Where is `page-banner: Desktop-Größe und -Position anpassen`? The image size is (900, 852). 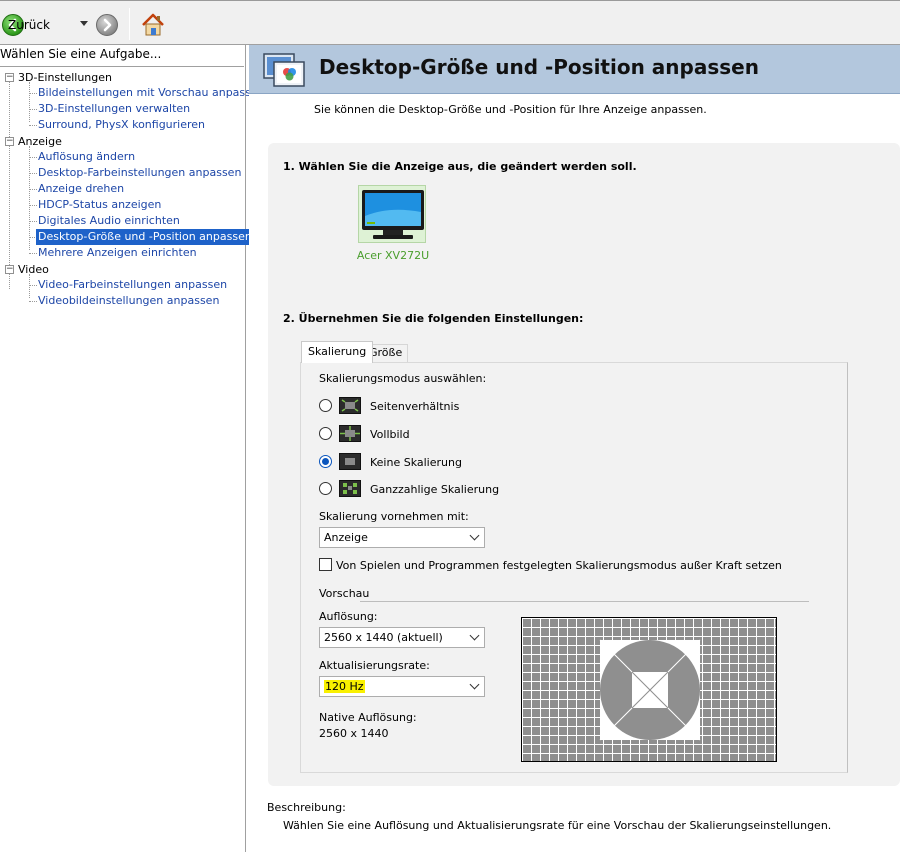 page-banner: Desktop-Größe und -Position anpassen is located at coordinates (574, 69).